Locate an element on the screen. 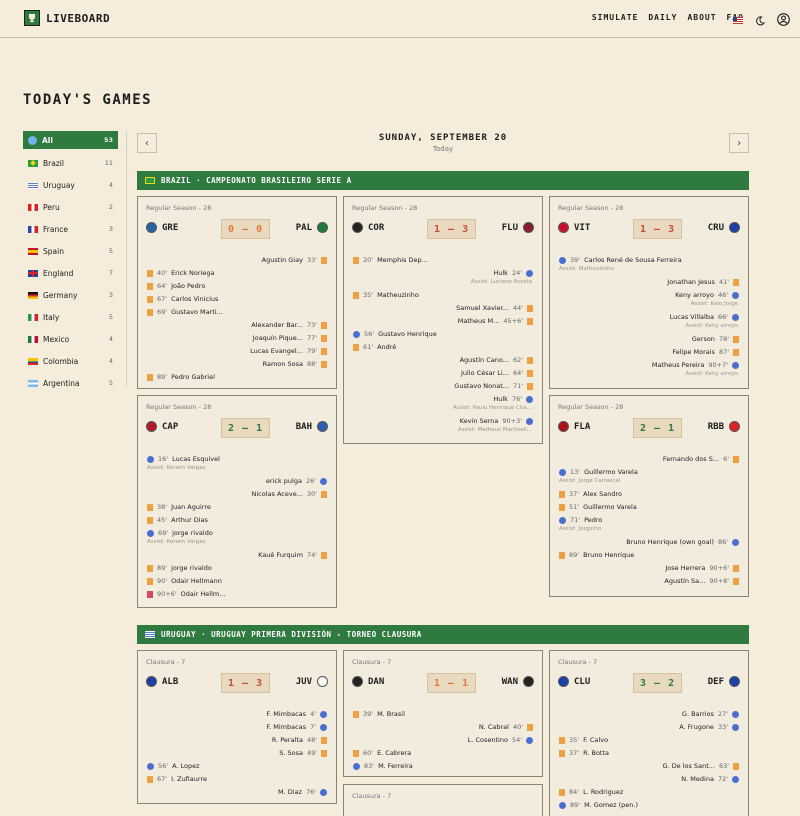  match-event: Agustin Giay 33' is located at coordinates (294, 260).